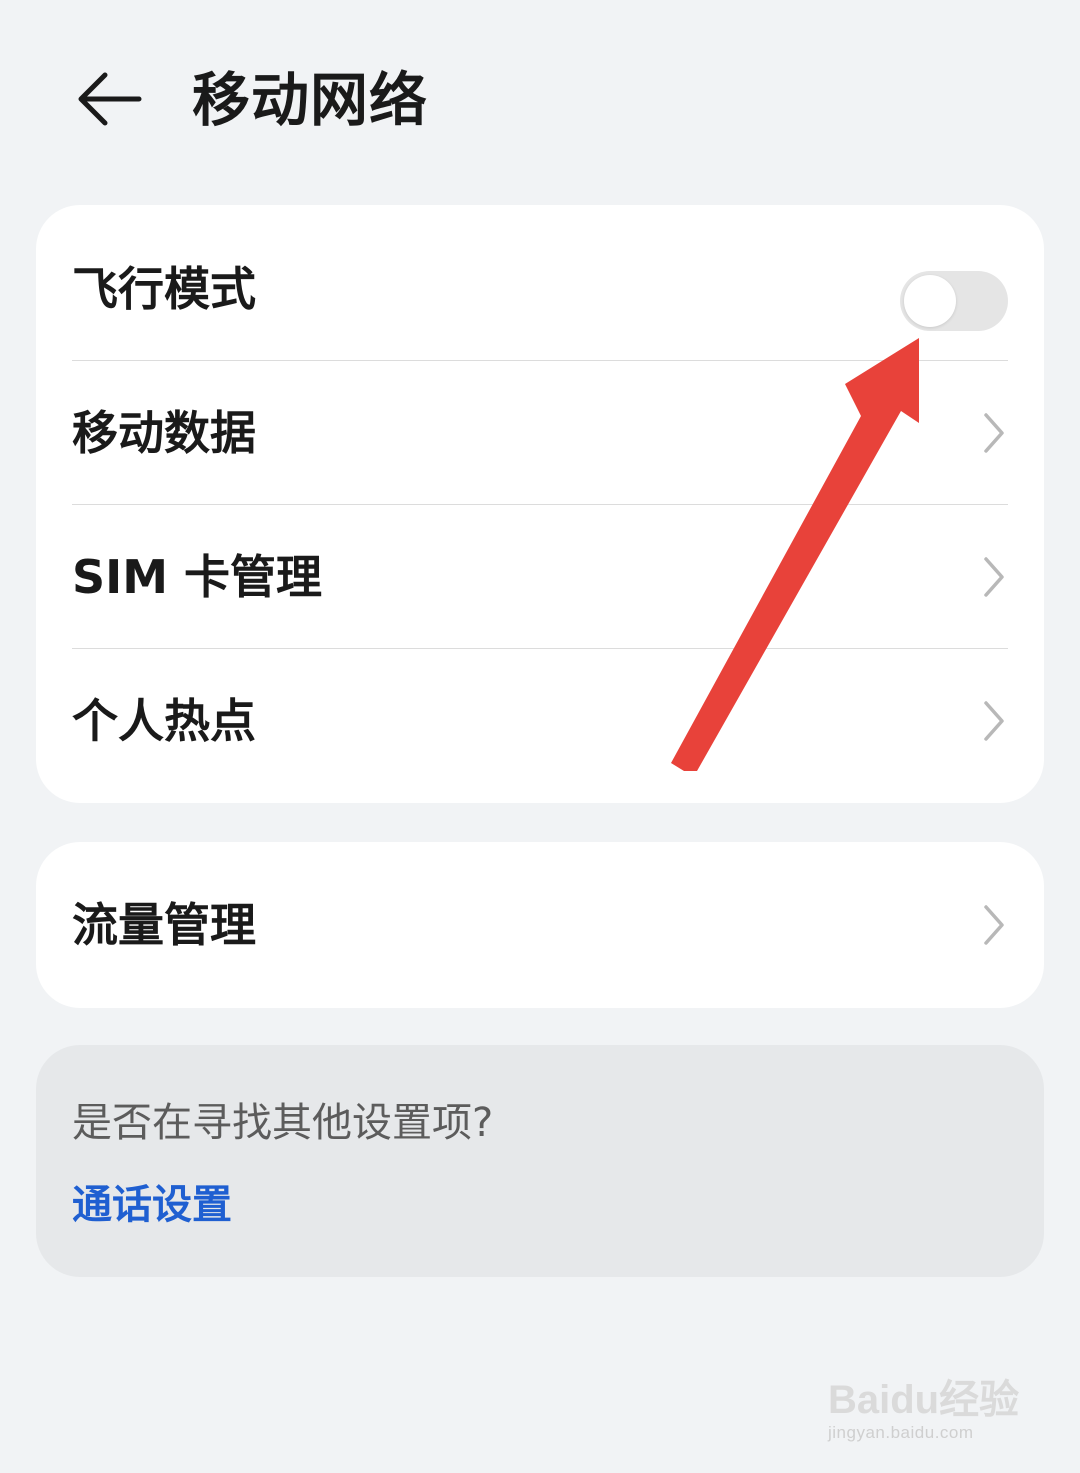 Image resolution: width=1080 pixels, height=1473 pixels. I want to click on other-settings-hint-card: 是否在寻找其他设置项? 通话设置, so click(540, 1161).